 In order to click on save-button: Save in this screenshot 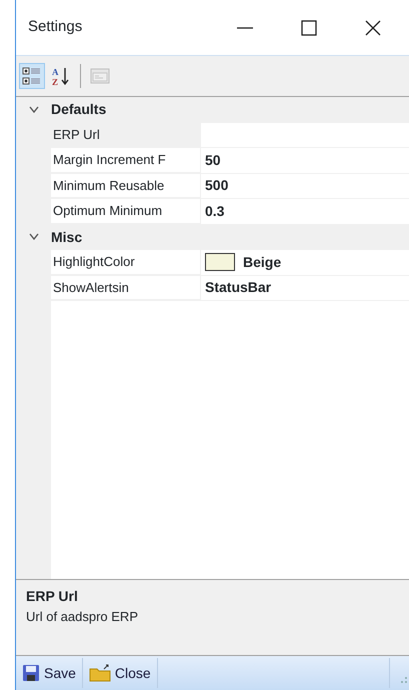, I will do `click(49, 673)`.